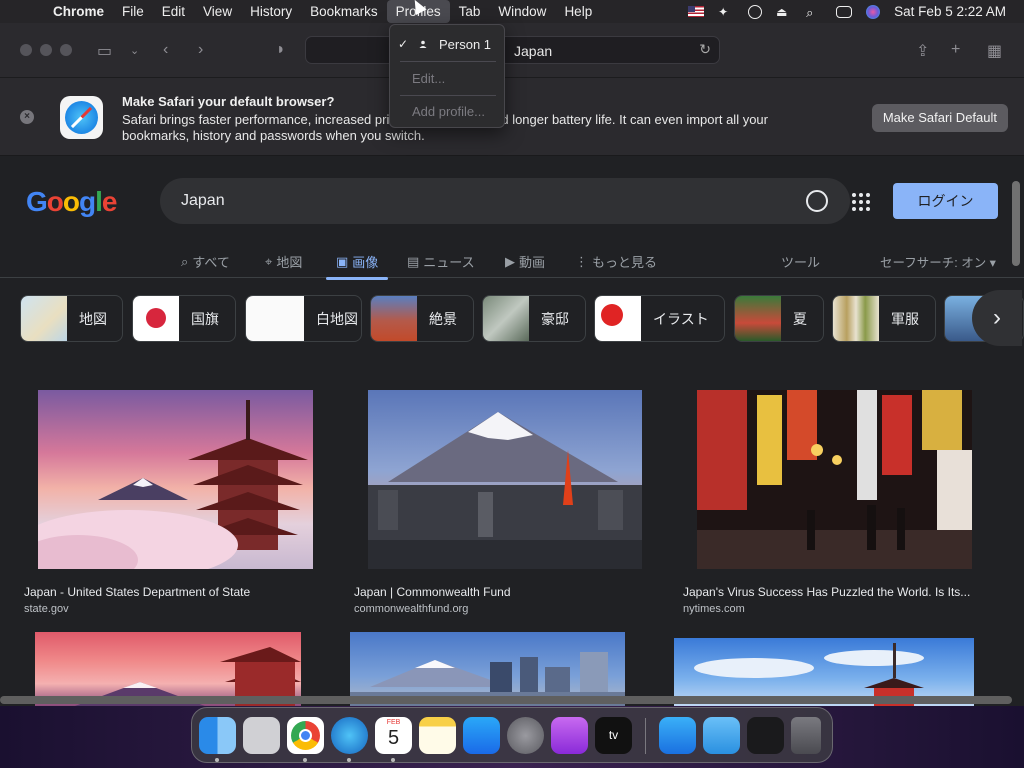  What do you see at coordinates (945, 201) in the screenshot?
I see `login-button: ログイン` at bounding box center [945, 201].